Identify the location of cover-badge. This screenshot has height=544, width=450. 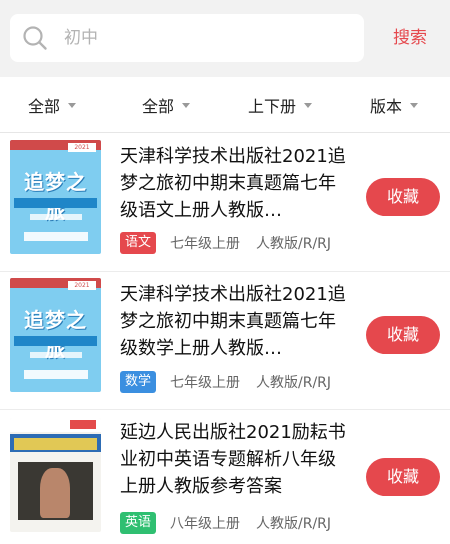
(83, 424).